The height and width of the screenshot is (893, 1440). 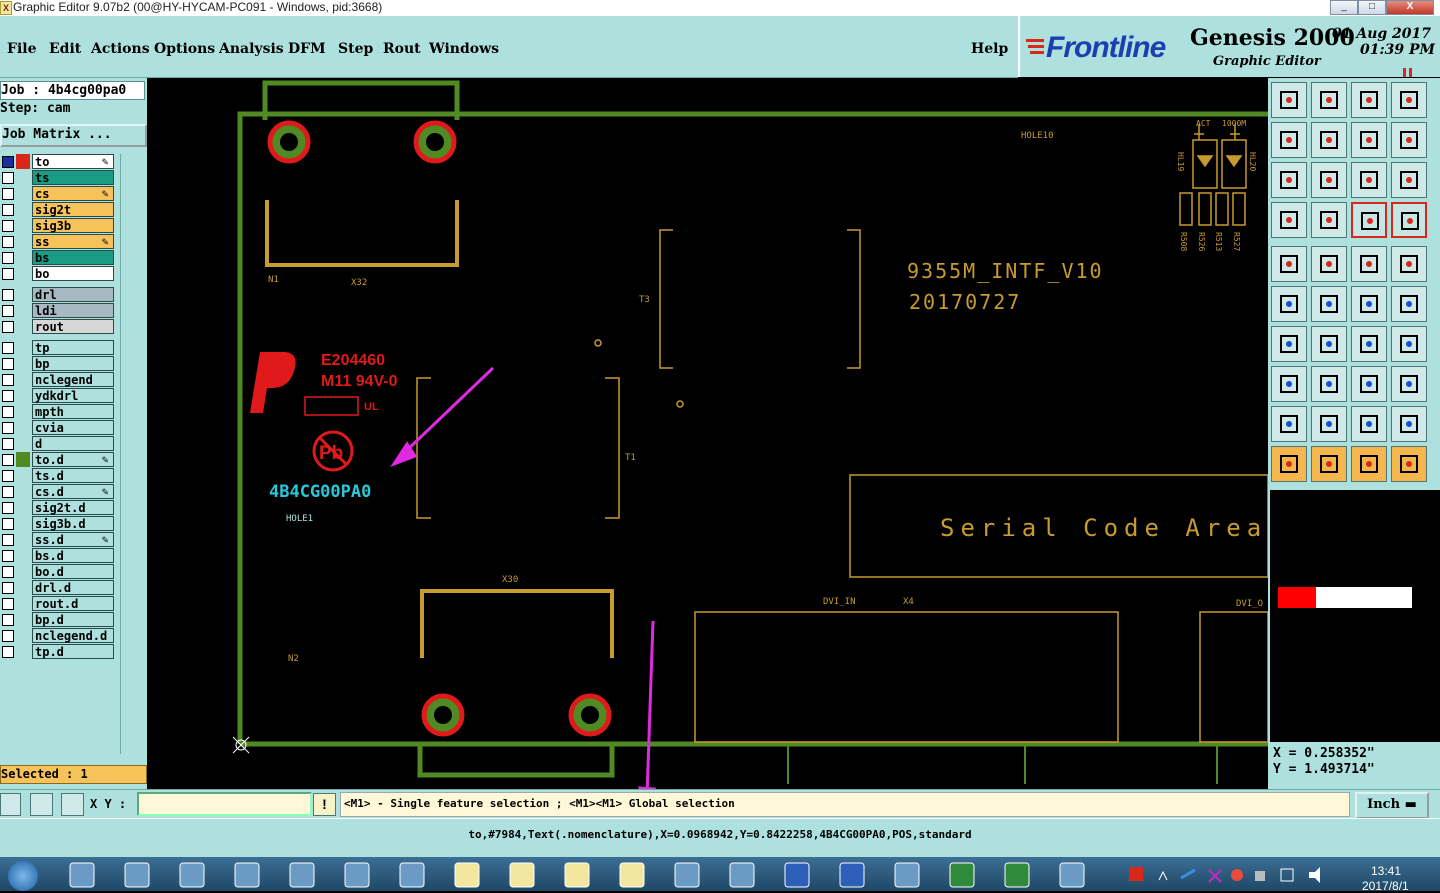 I want to click on genesis-g-icon, so click(x=357, y=875).